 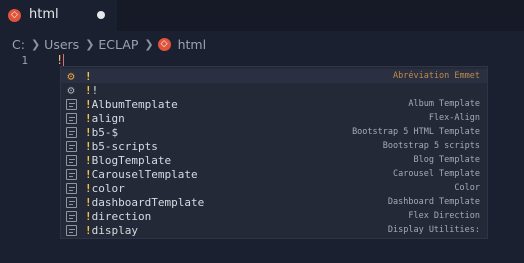 I want to click on suggestion-item: !dashboardTemplate Dashboard Template, so click(x=274, y=202).